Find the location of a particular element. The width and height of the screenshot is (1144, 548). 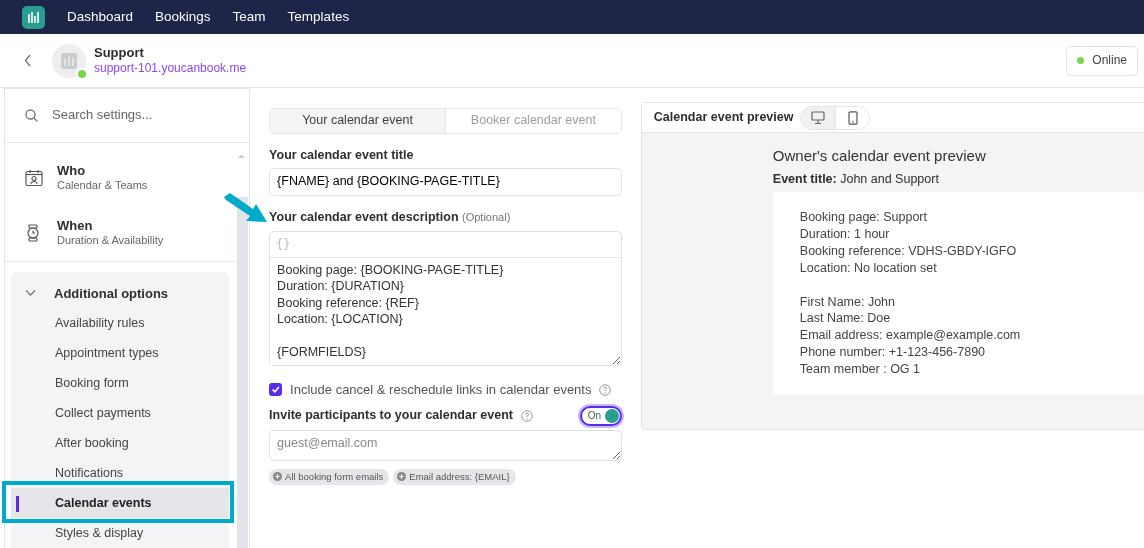

section-subtitle: Duration & Availability is located at coordinates (110, 241).